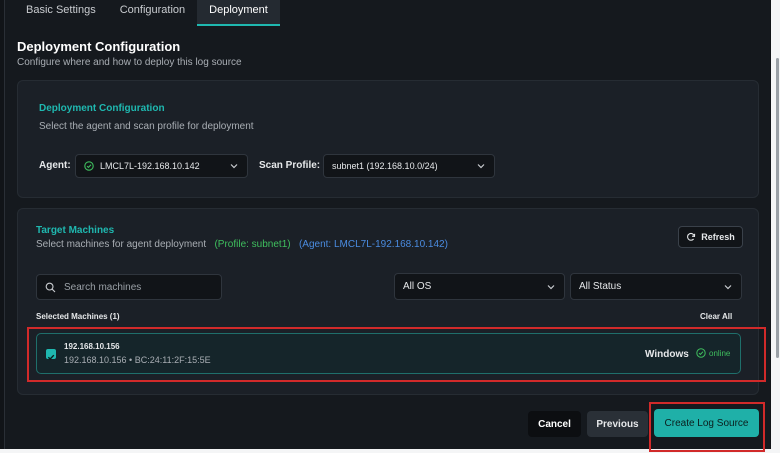  I want to click on agent-tag: (Agent: LMCL7L-192.168.10.142), so click(373, 244).